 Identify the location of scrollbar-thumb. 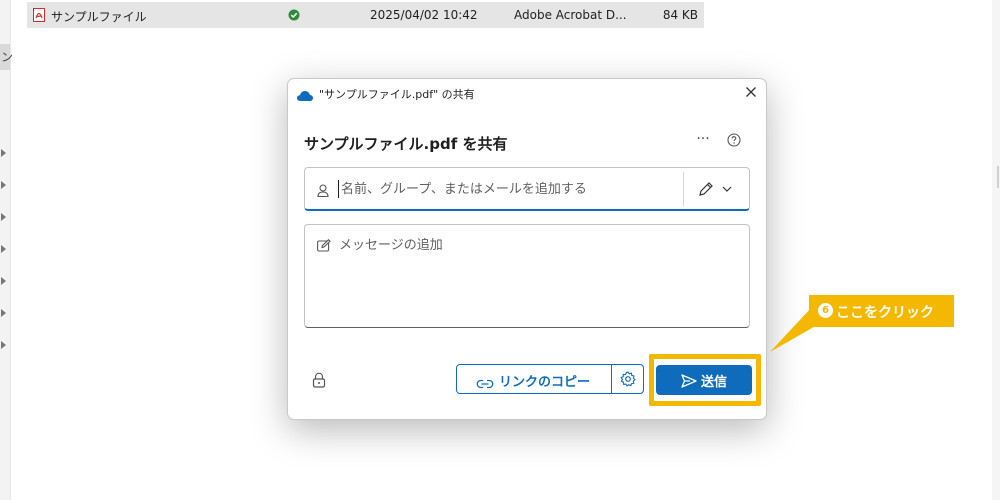
(998, 177).